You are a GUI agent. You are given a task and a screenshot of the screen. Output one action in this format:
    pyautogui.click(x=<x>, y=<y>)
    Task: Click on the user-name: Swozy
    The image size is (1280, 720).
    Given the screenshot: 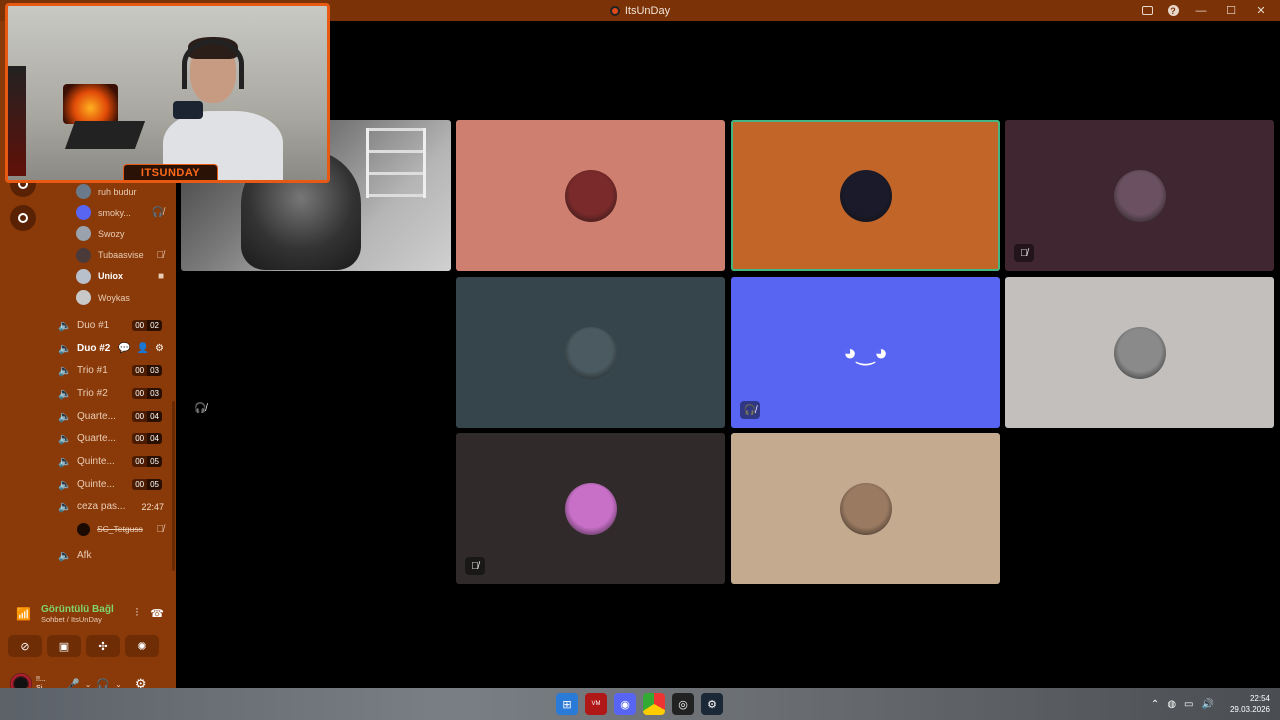 What is the action you would take?
    pyautogui.click(x=111, y=233)
    